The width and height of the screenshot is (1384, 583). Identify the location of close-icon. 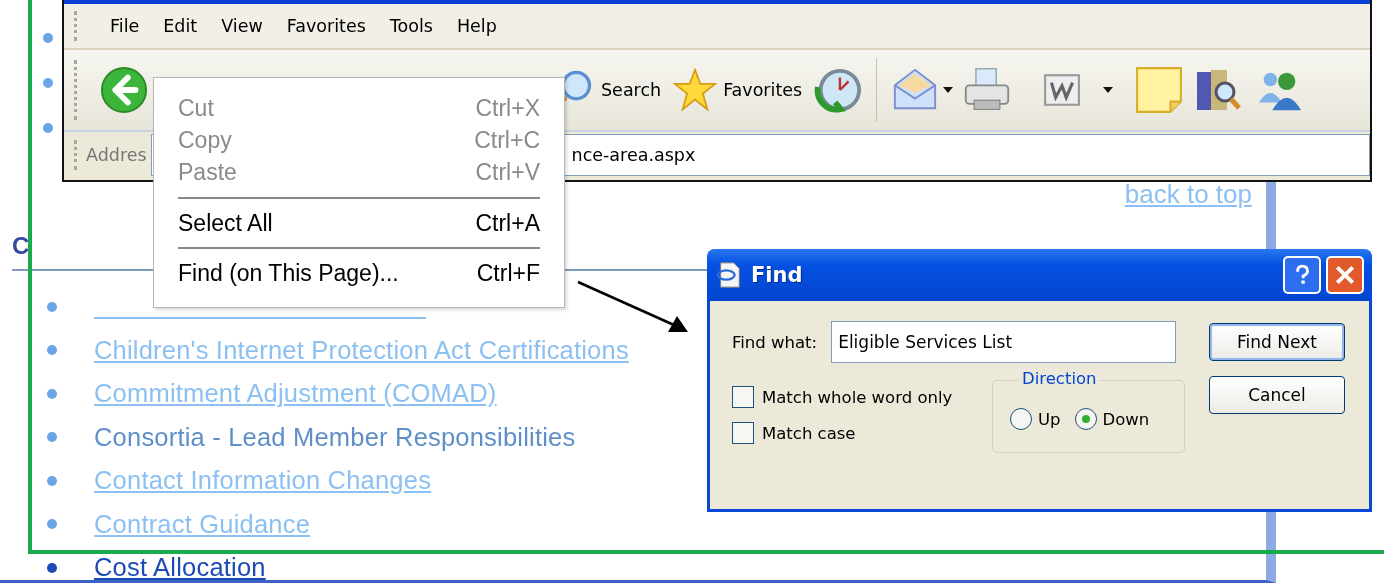
(1345, 275).